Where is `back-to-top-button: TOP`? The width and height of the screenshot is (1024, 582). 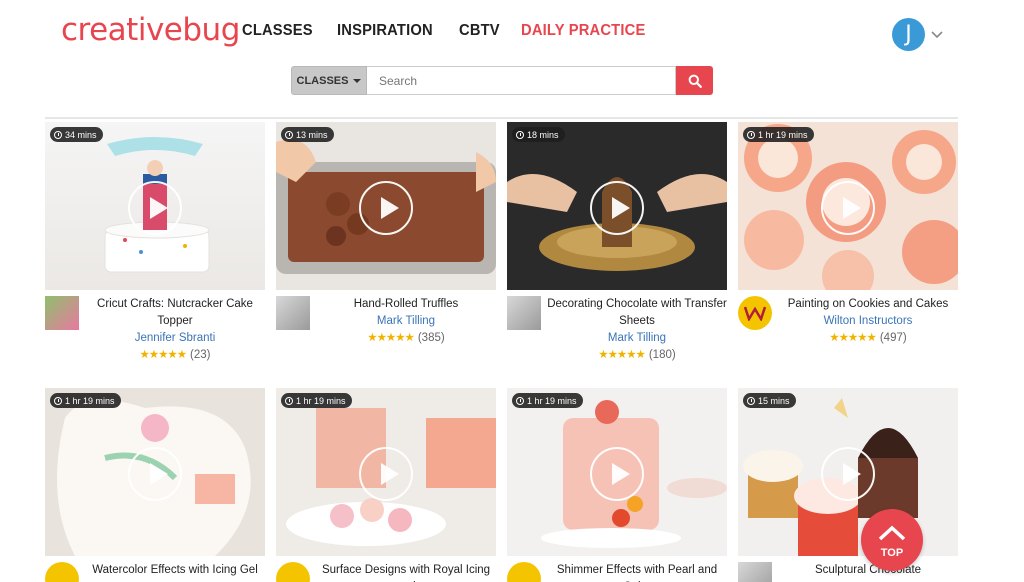 back-to-top-button: TOP is located at coordinates (892, 540).